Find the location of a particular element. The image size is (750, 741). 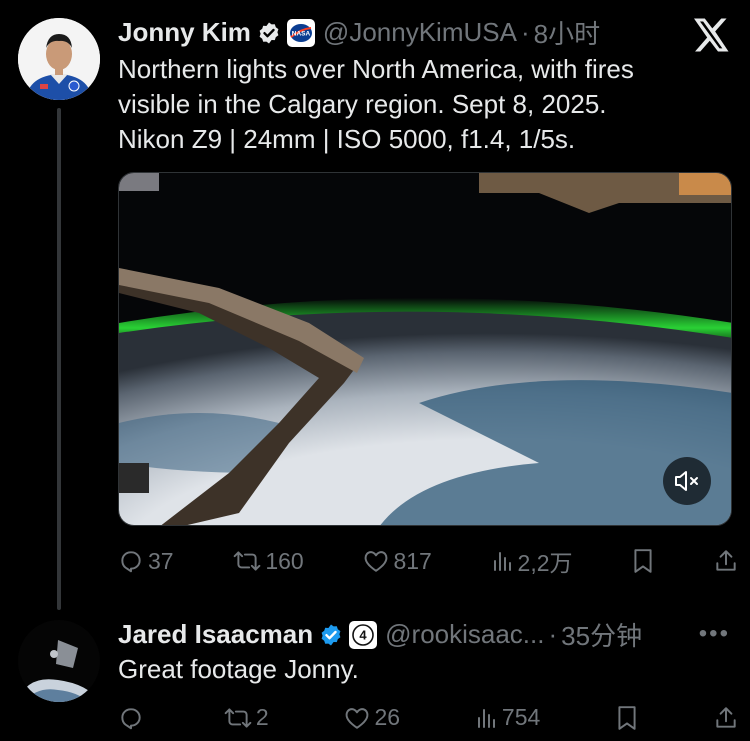

earth-capsule-avatar-icon is located at coordinates (59, 661).